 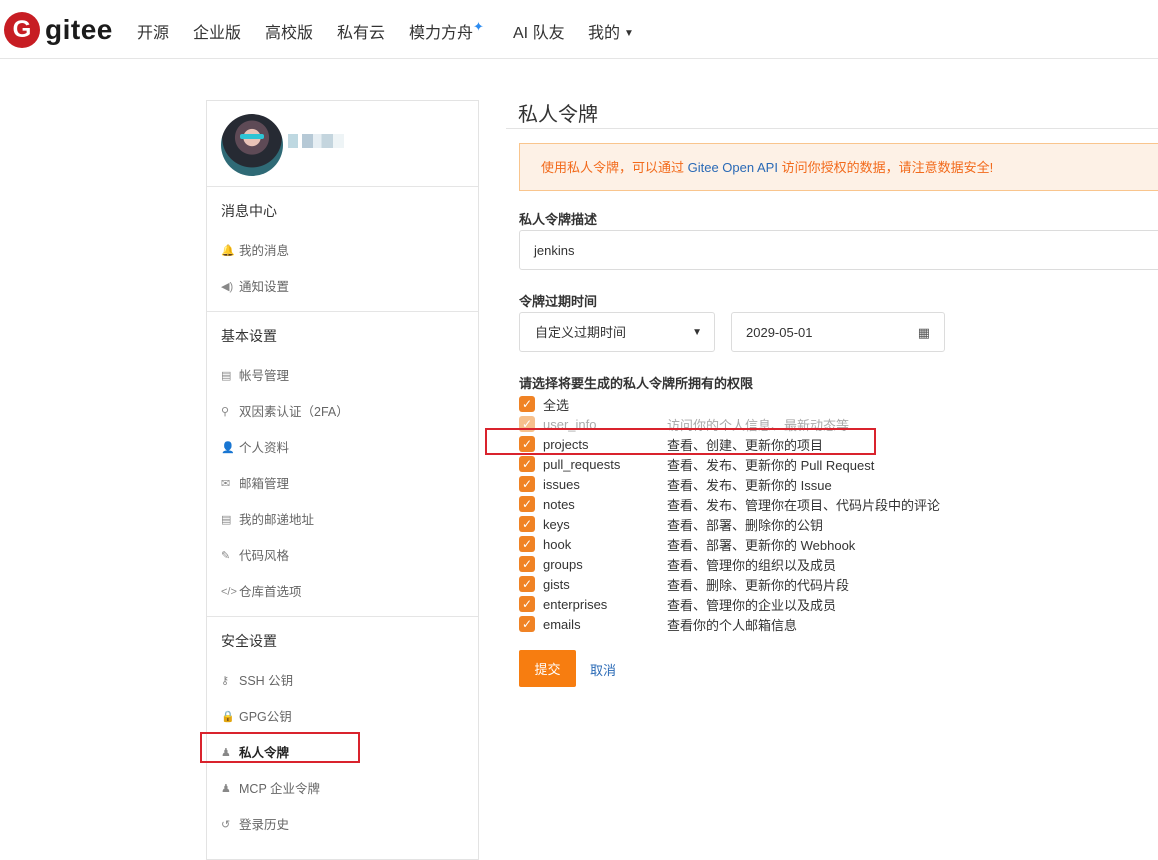 What do you see at coordinates (582, 464) in the screenshot?
I see `permission-name: pull_requests` at bounding box center [582, 464].